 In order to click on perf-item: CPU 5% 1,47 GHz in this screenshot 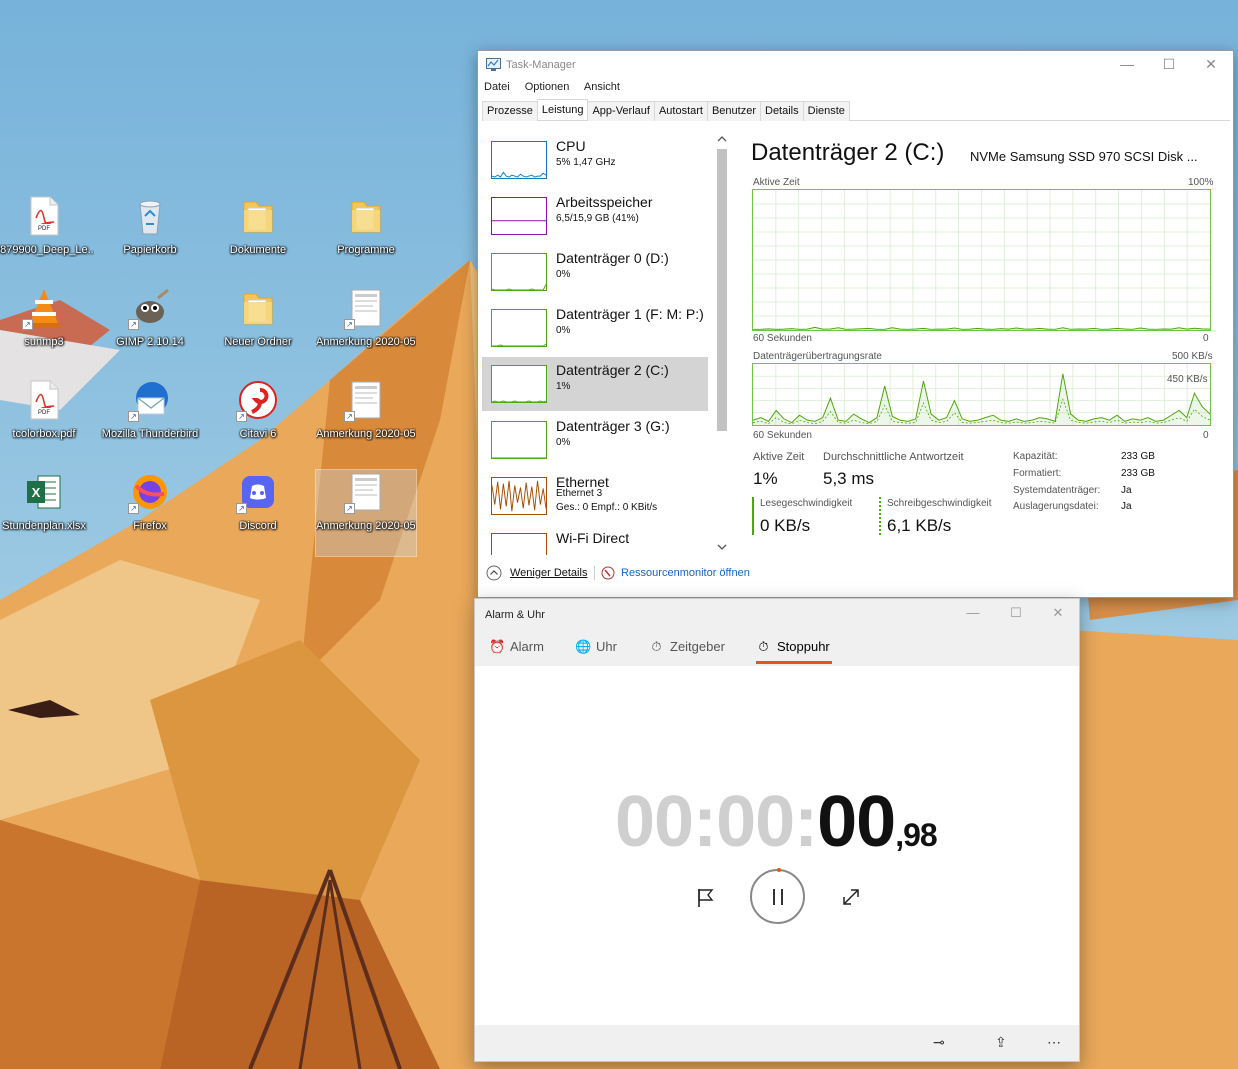, I will do `click(595, 160)`.